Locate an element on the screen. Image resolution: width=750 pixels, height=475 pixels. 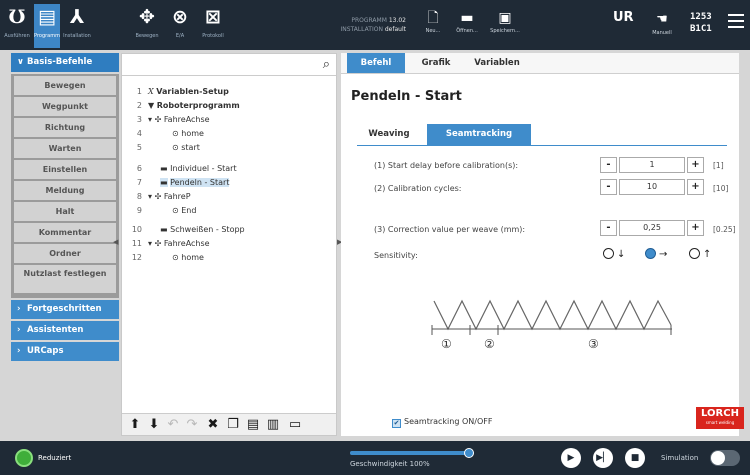
paste-icon: ▤ is located at coordinates (253, 425).